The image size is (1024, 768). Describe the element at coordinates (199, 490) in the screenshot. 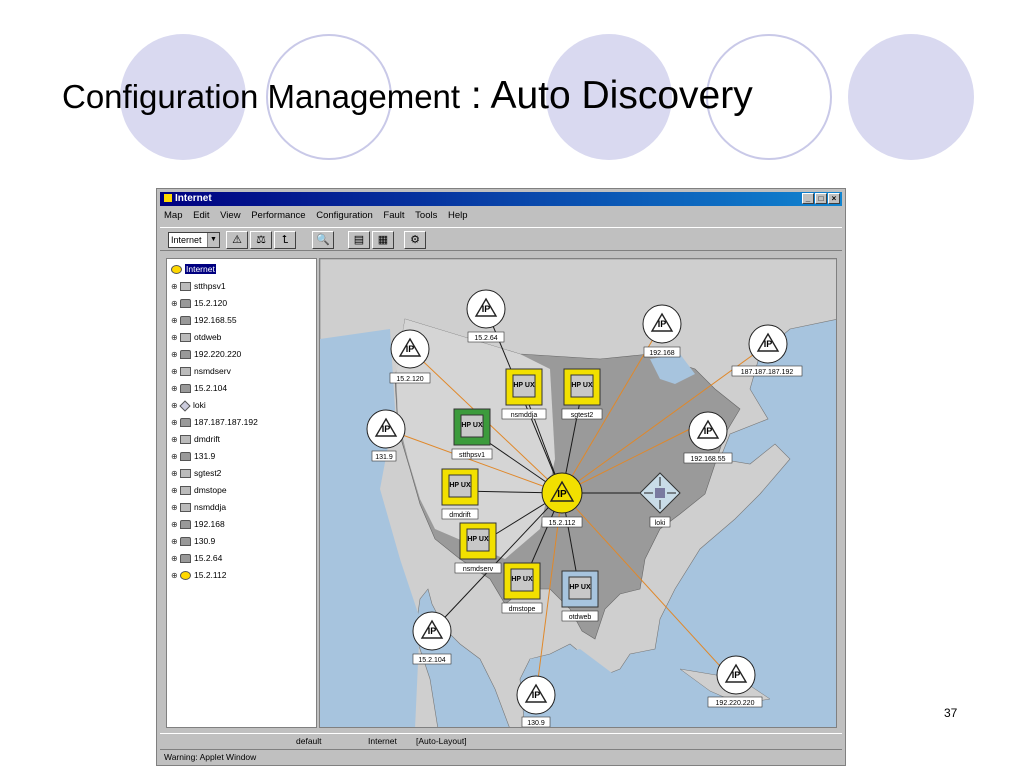

I see `tree-item: ⊕ dmstope` at that location.